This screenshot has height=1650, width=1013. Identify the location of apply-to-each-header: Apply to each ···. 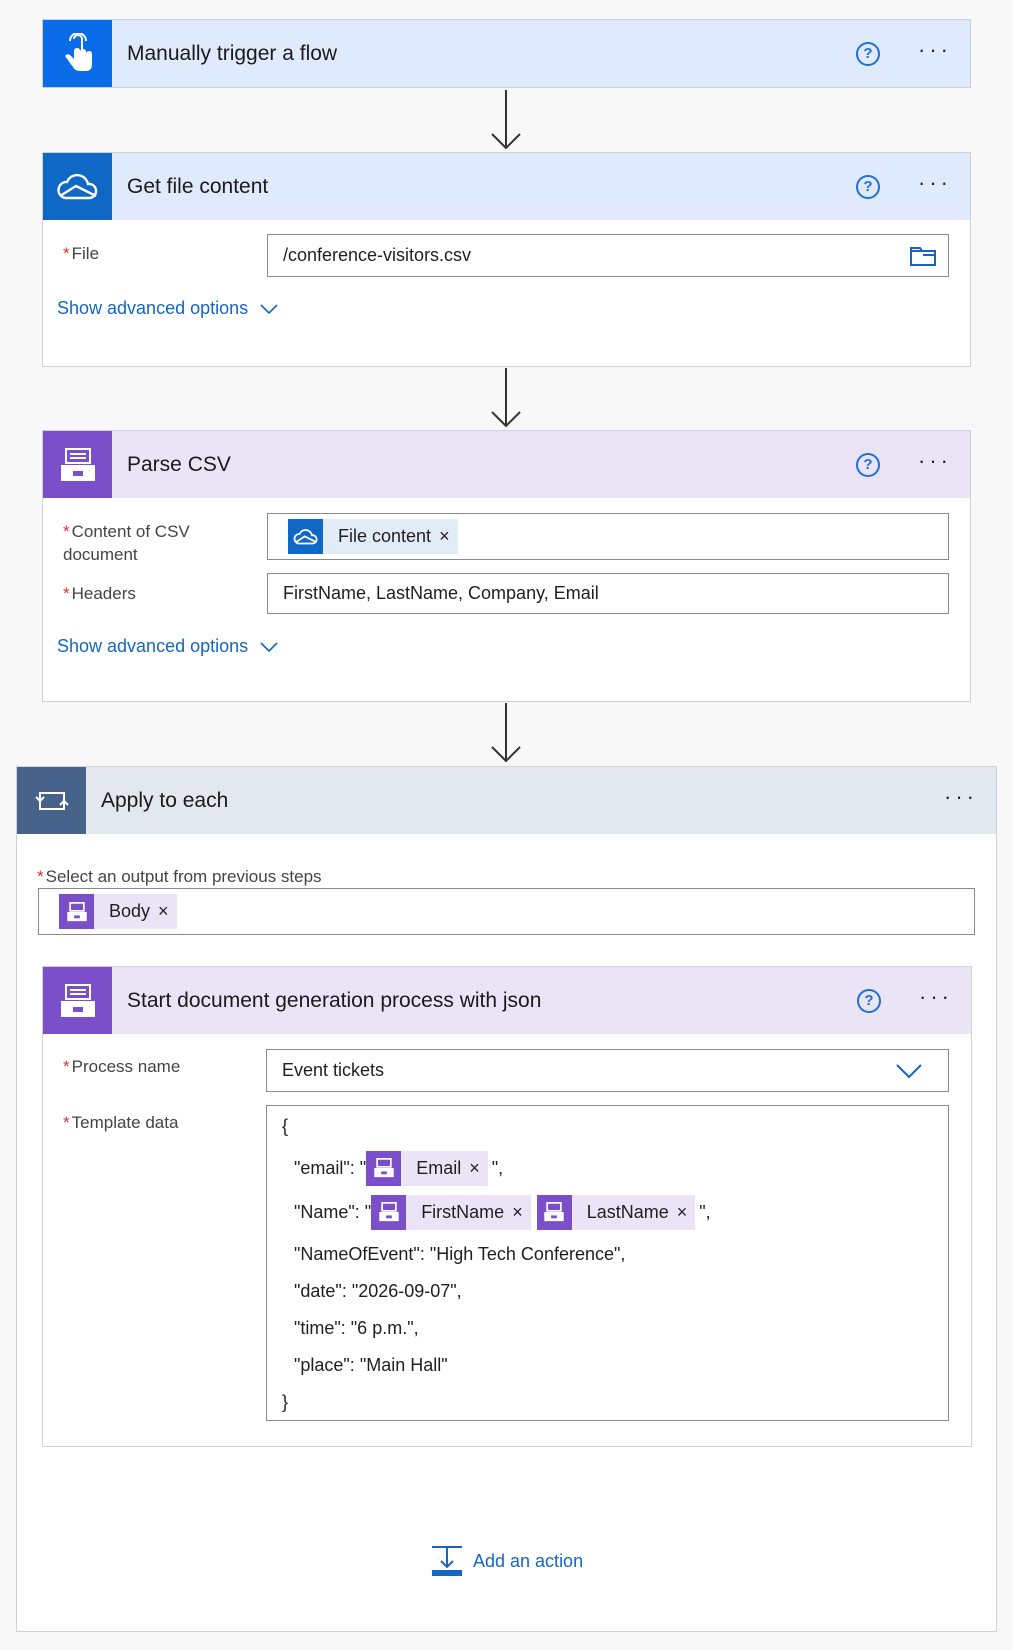
(506, 800).